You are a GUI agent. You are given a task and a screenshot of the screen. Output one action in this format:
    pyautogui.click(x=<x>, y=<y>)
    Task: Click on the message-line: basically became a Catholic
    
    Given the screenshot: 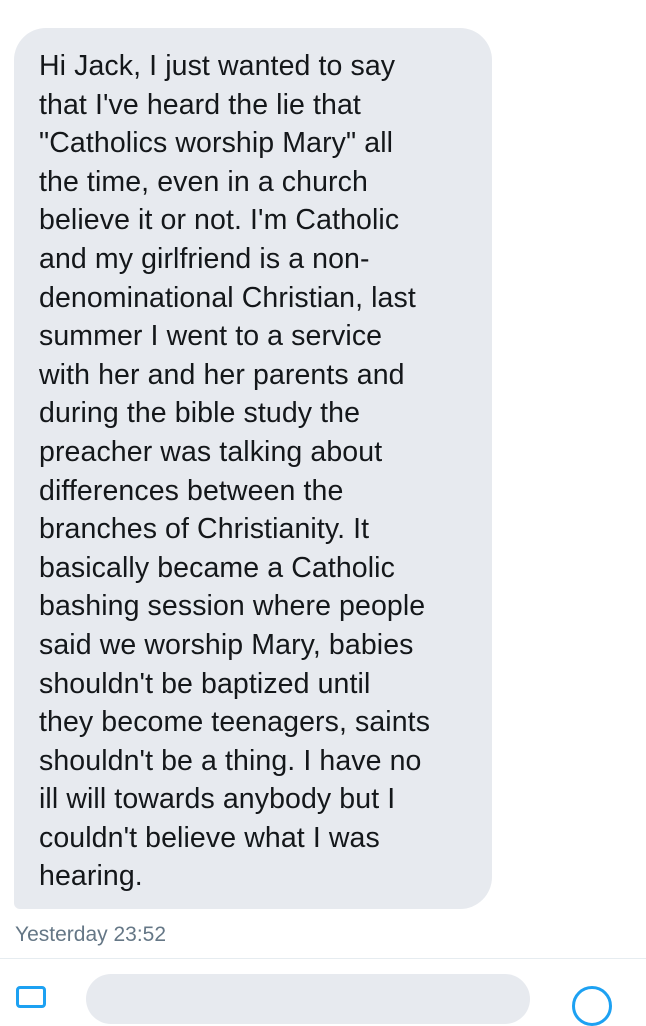 What is the action you would take?
    pyautogui.click(x=217, y=567)
    